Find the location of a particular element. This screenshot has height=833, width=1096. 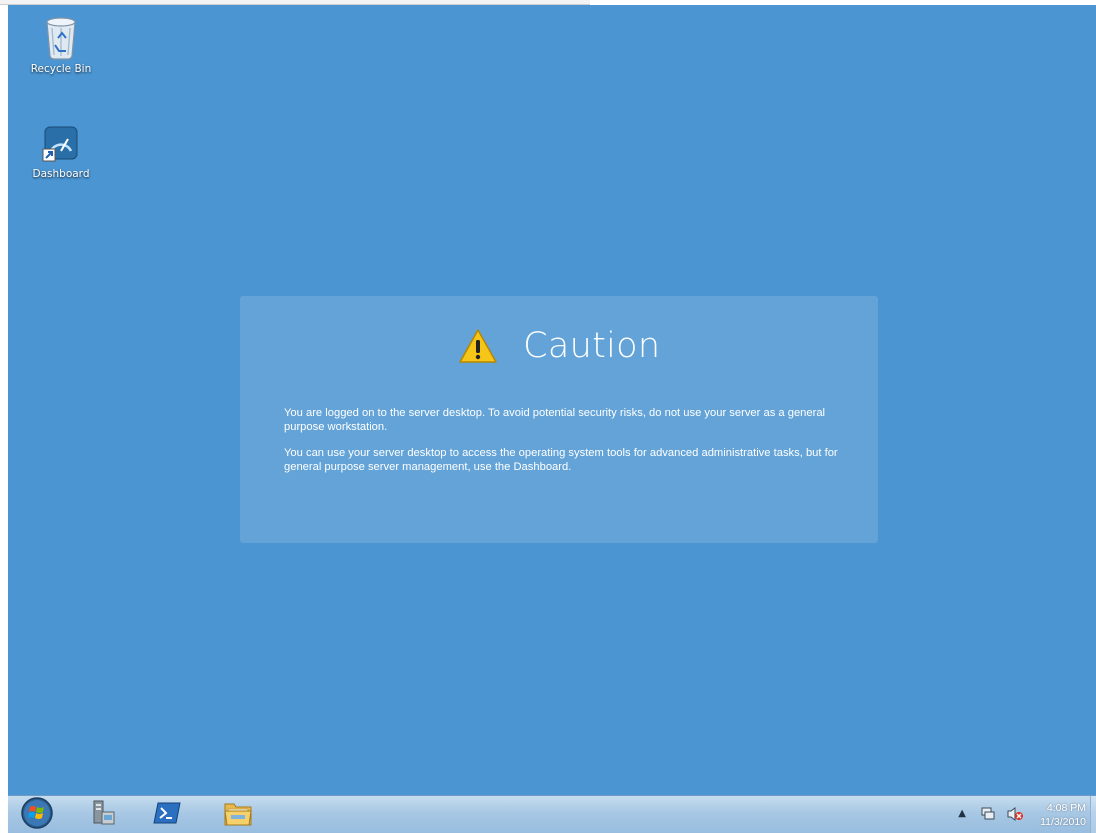

start-button is located at coordinates (37, 814).